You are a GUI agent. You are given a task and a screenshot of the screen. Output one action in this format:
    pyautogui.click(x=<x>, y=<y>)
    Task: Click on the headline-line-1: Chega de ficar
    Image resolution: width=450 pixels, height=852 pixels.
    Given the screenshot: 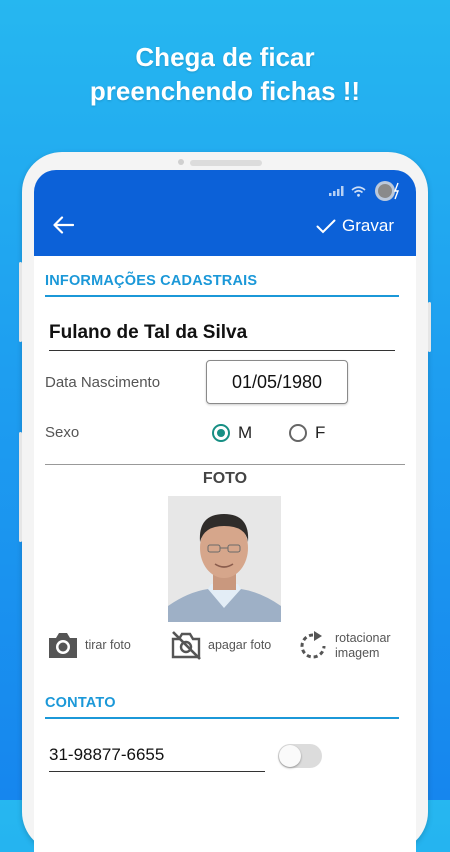 What is the action you would take?
    pyautogui.click(x=225, y=57)
    